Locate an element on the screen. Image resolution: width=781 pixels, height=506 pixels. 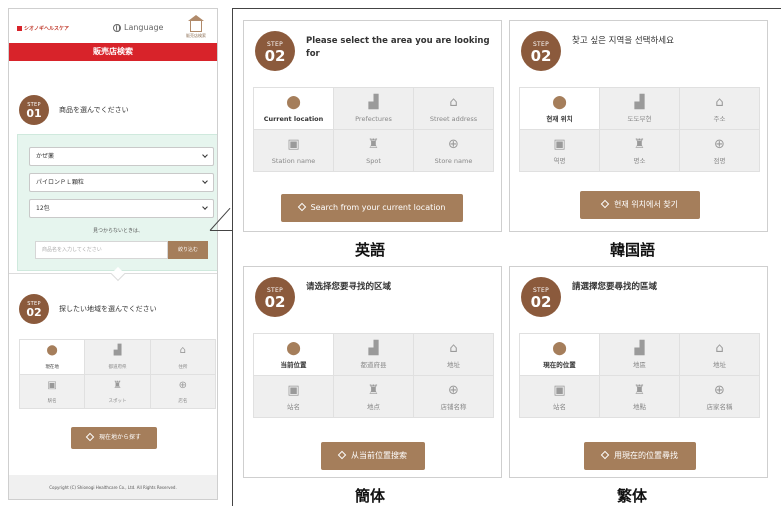
search-current-location-button: 現在地から探す is located at coordinates (114, 438).